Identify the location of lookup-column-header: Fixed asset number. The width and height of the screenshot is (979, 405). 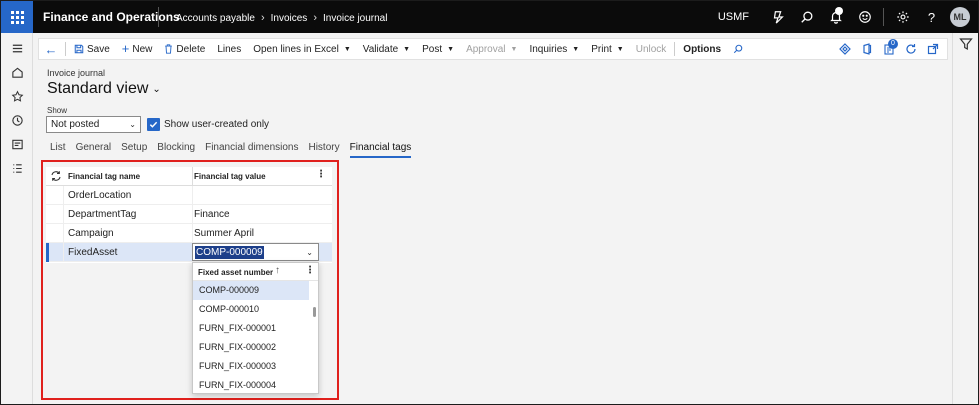
(235, 272).